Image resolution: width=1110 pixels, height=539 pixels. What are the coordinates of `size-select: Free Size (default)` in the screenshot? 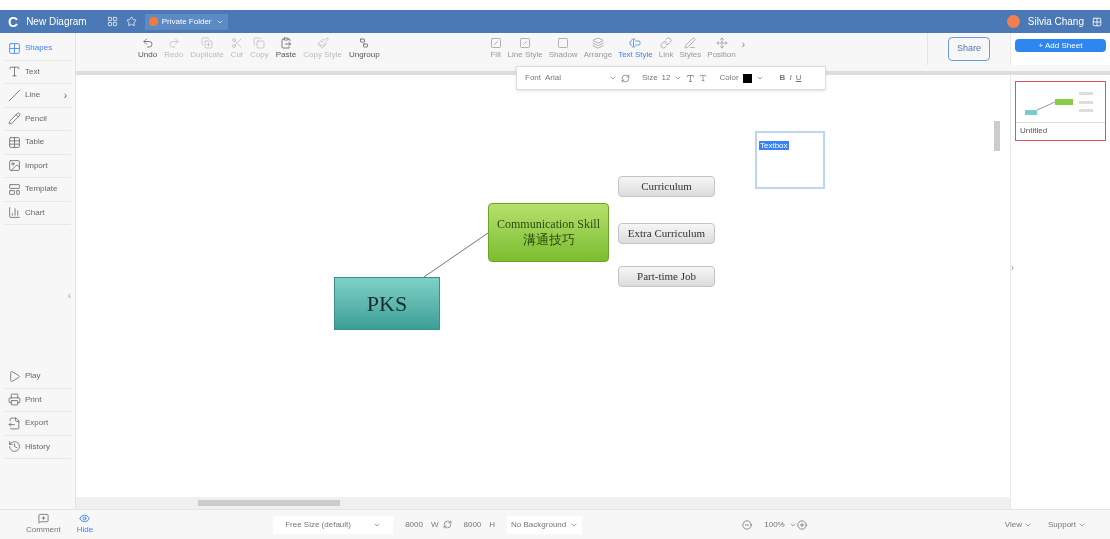 It's located at (333, 524).